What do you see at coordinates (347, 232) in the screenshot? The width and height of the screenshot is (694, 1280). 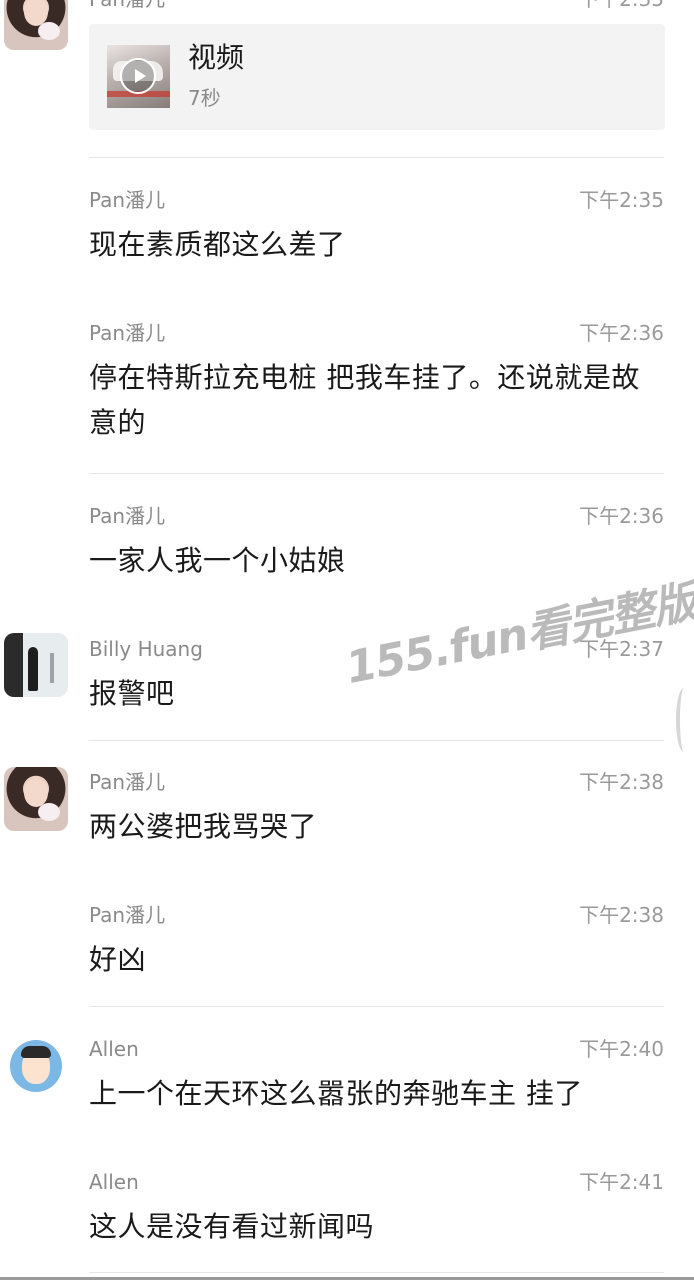 I see `chat-message: Pan潘儿 下午2:35 现在素质都这么差了` at bounding box center [347, 232].